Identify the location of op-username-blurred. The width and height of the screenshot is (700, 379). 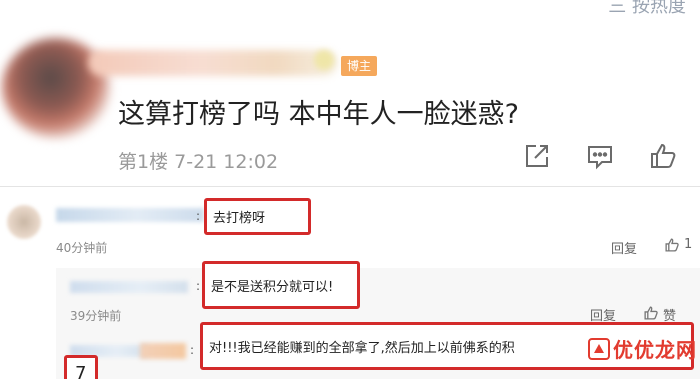
(213, 63).